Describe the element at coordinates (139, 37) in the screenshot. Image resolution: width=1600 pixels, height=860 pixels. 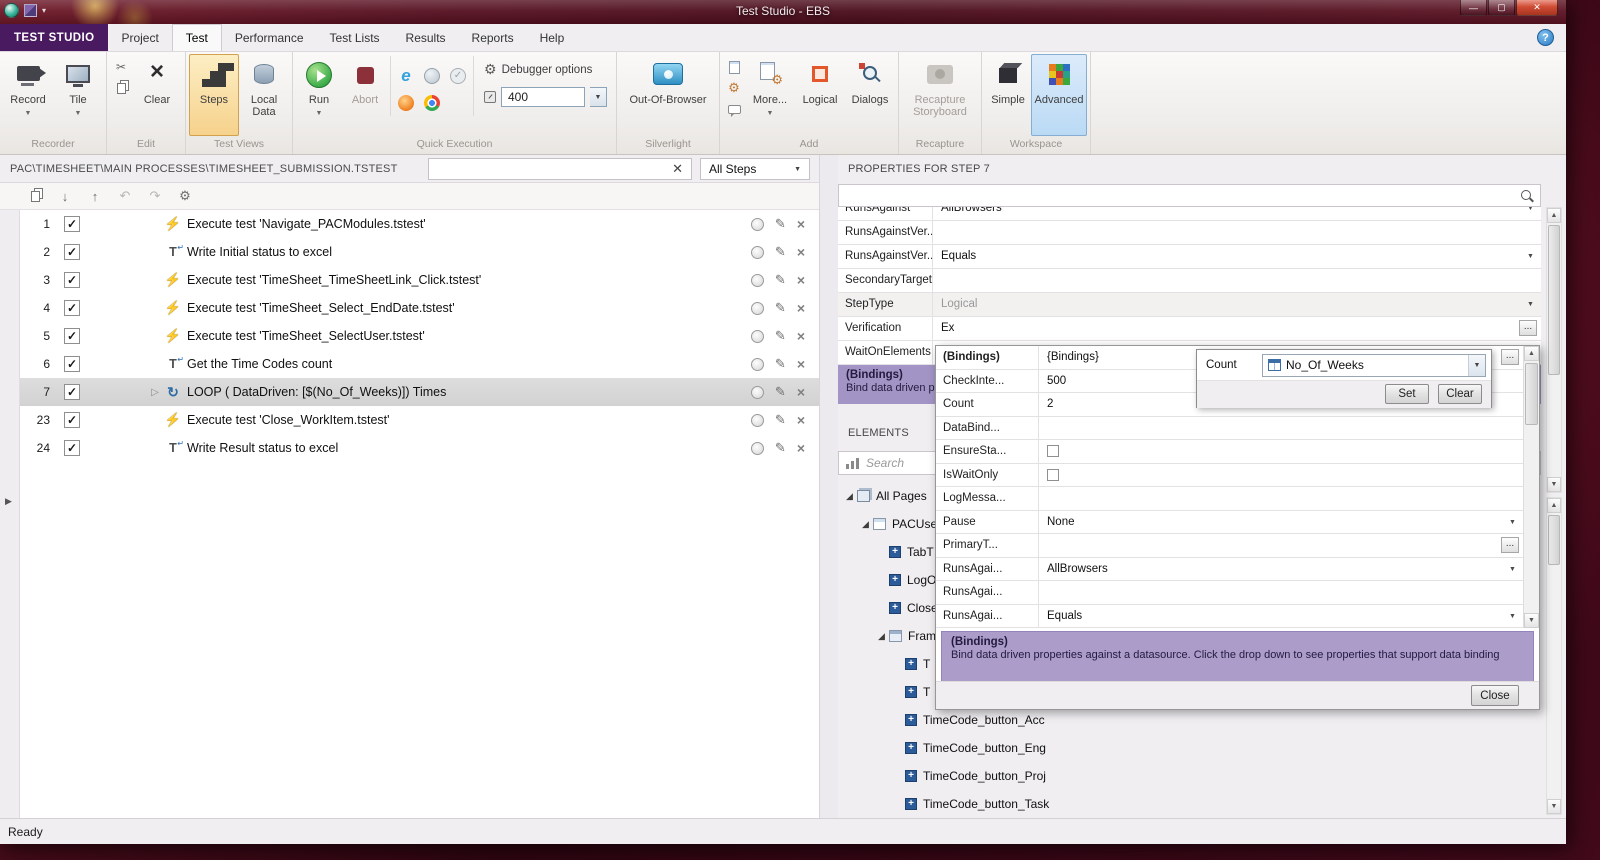
I see `menu-tab-project: Project` at that location.